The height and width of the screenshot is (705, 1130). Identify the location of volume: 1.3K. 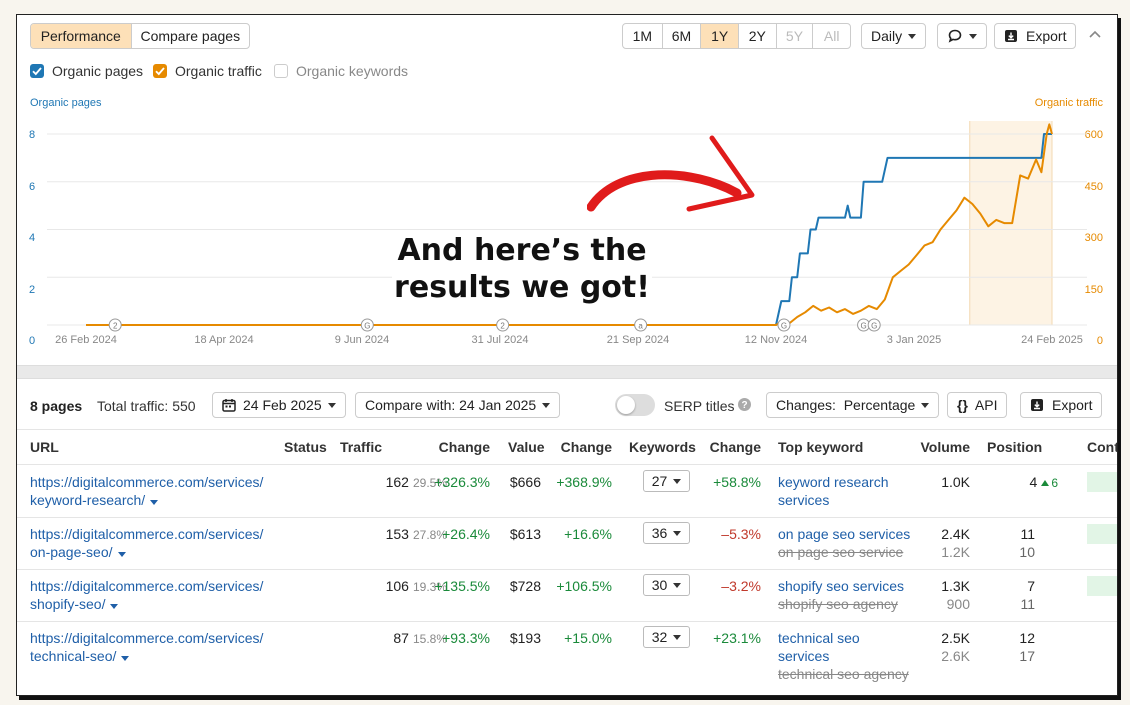
(955, 586).